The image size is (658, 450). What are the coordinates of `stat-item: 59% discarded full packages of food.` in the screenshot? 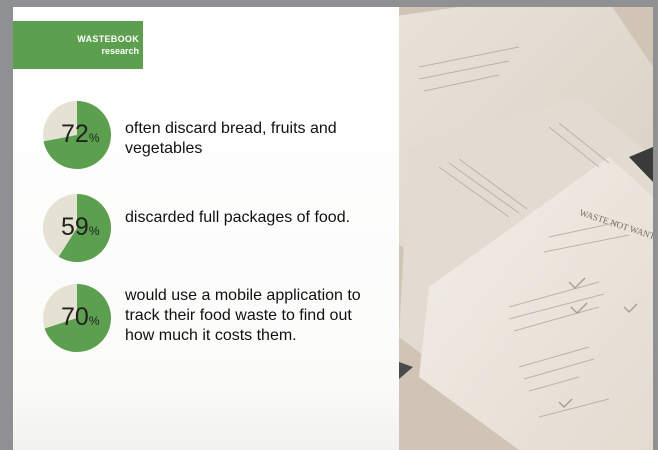 It's located at (216, 229).